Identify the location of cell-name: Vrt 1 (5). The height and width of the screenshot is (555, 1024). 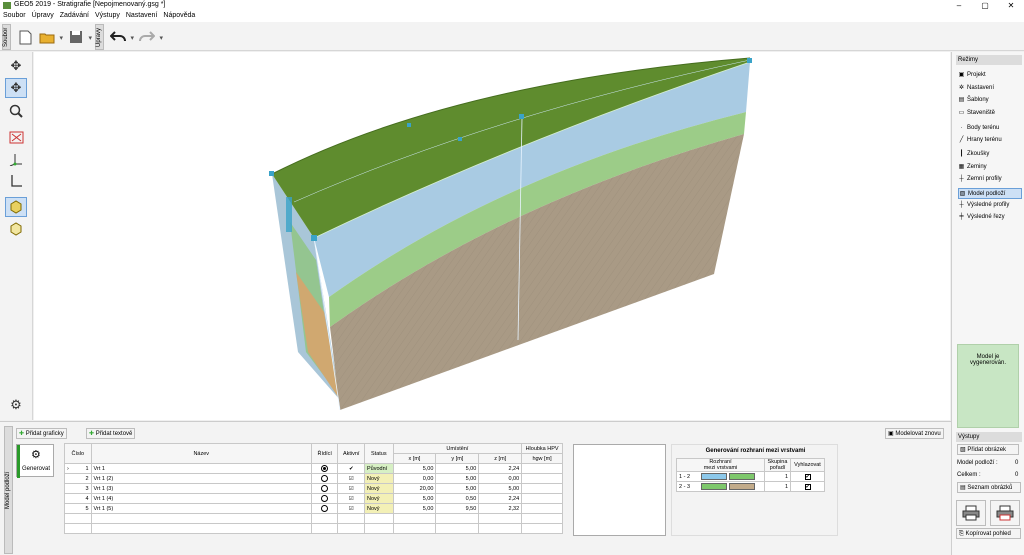
(201, 508).